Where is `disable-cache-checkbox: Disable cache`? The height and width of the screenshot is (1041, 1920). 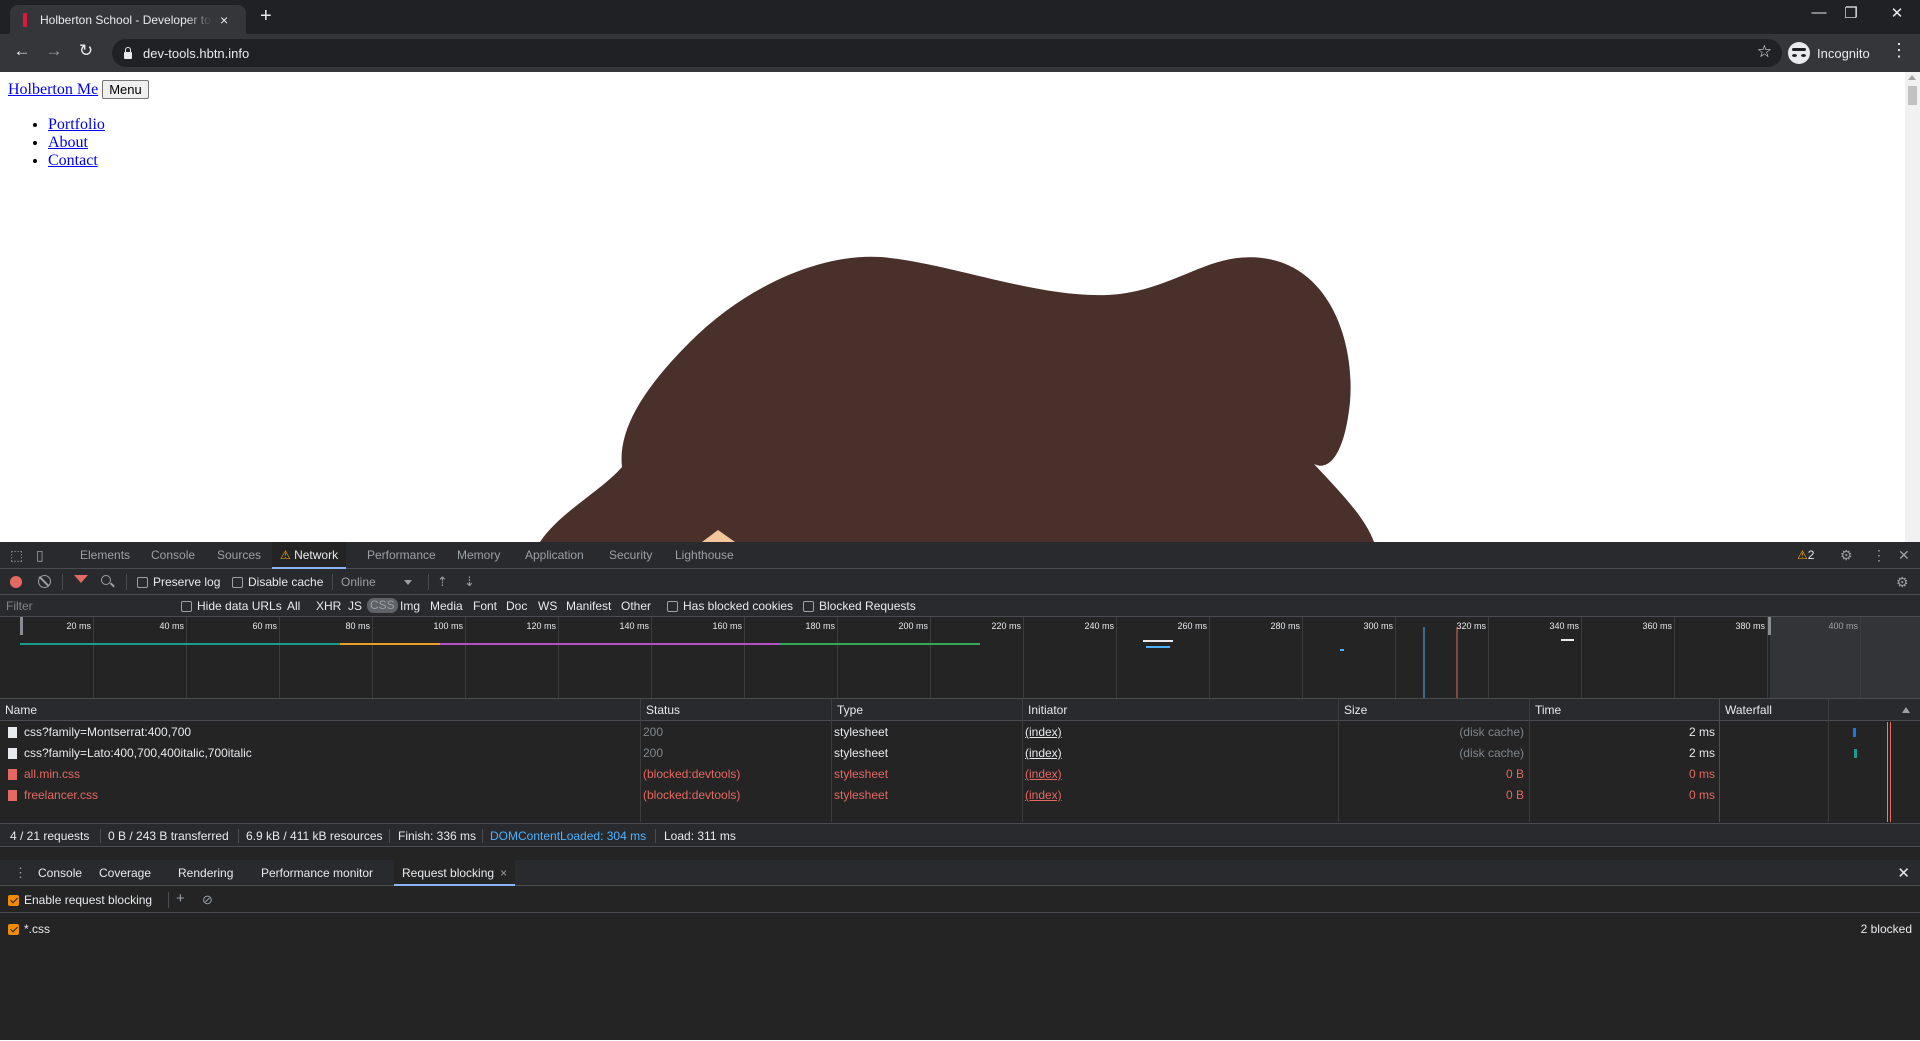 disable-cache-checkbox: Disable cache is located at coordinates (277, 582).